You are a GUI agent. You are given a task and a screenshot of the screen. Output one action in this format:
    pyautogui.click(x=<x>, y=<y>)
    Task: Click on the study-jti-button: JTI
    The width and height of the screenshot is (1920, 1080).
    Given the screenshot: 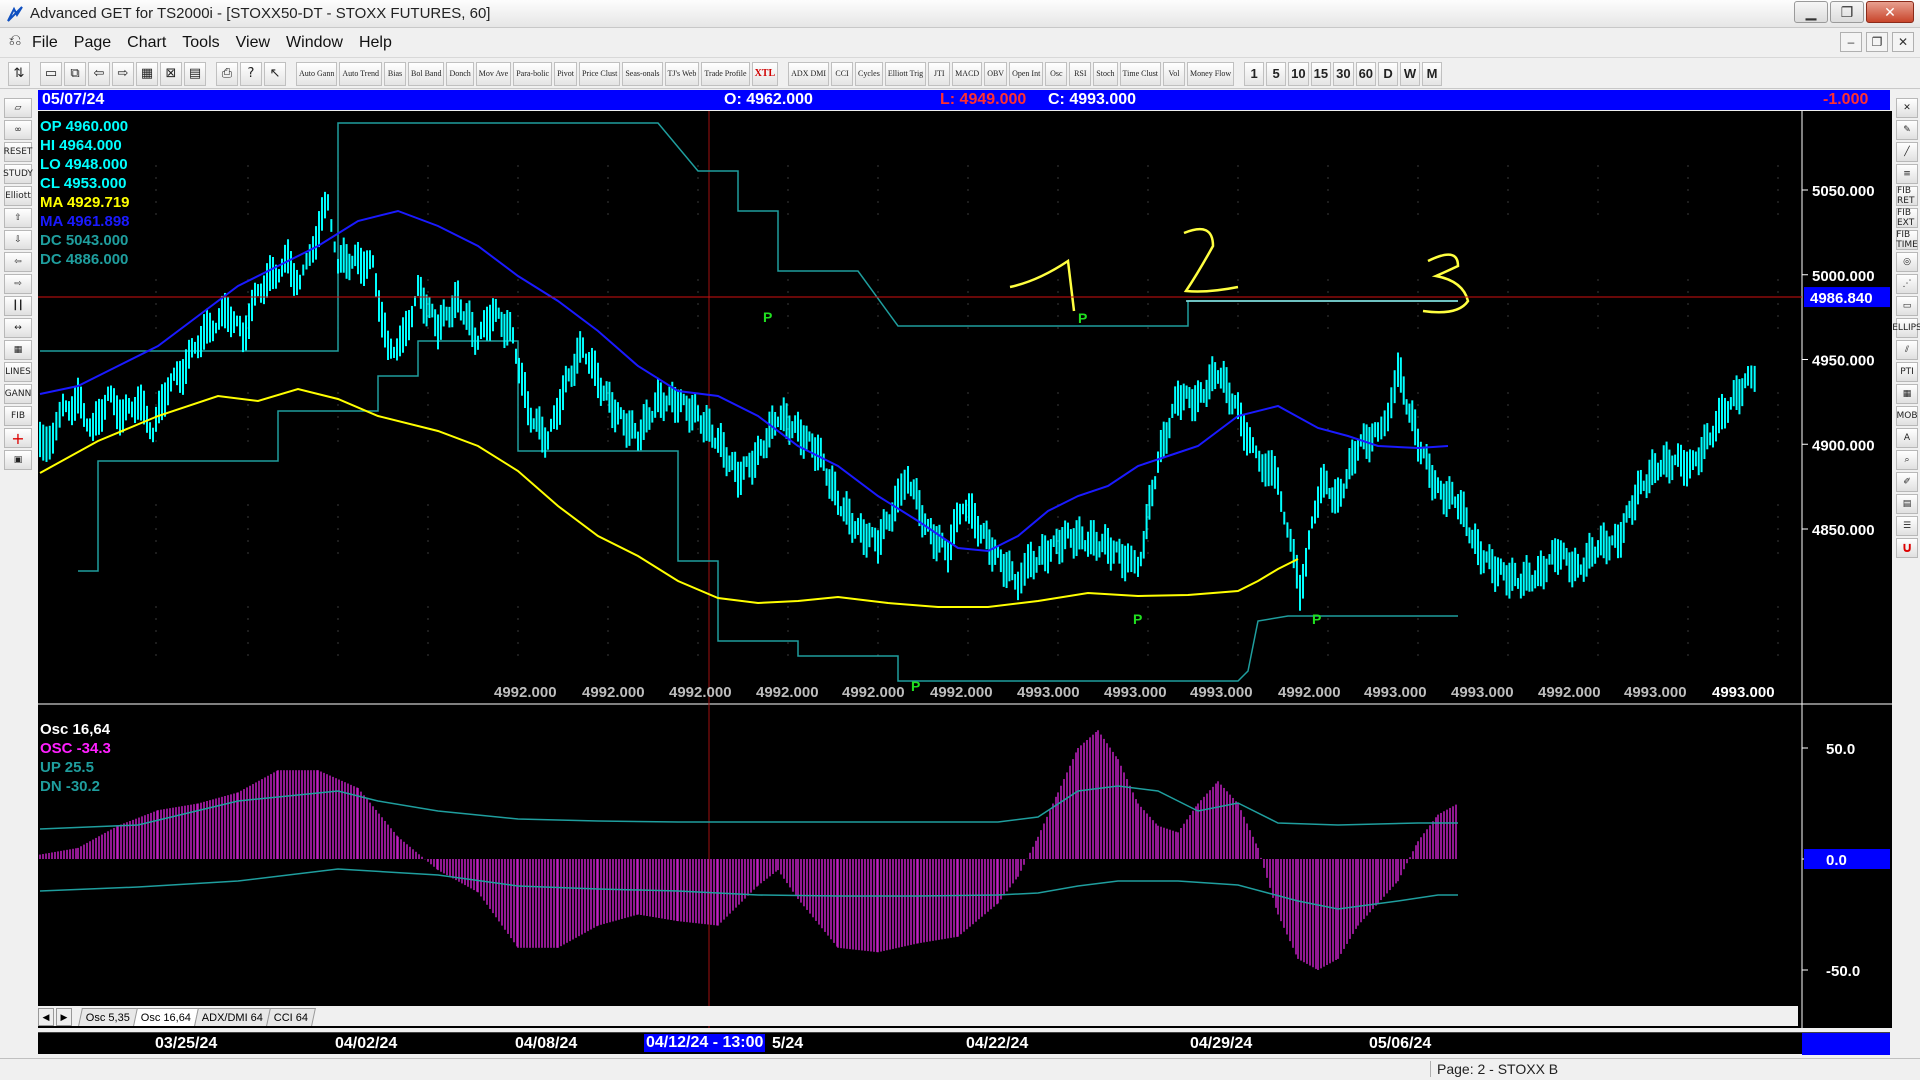 What is the action you would take?
    pyautogui.click(x=939, y=73)
    